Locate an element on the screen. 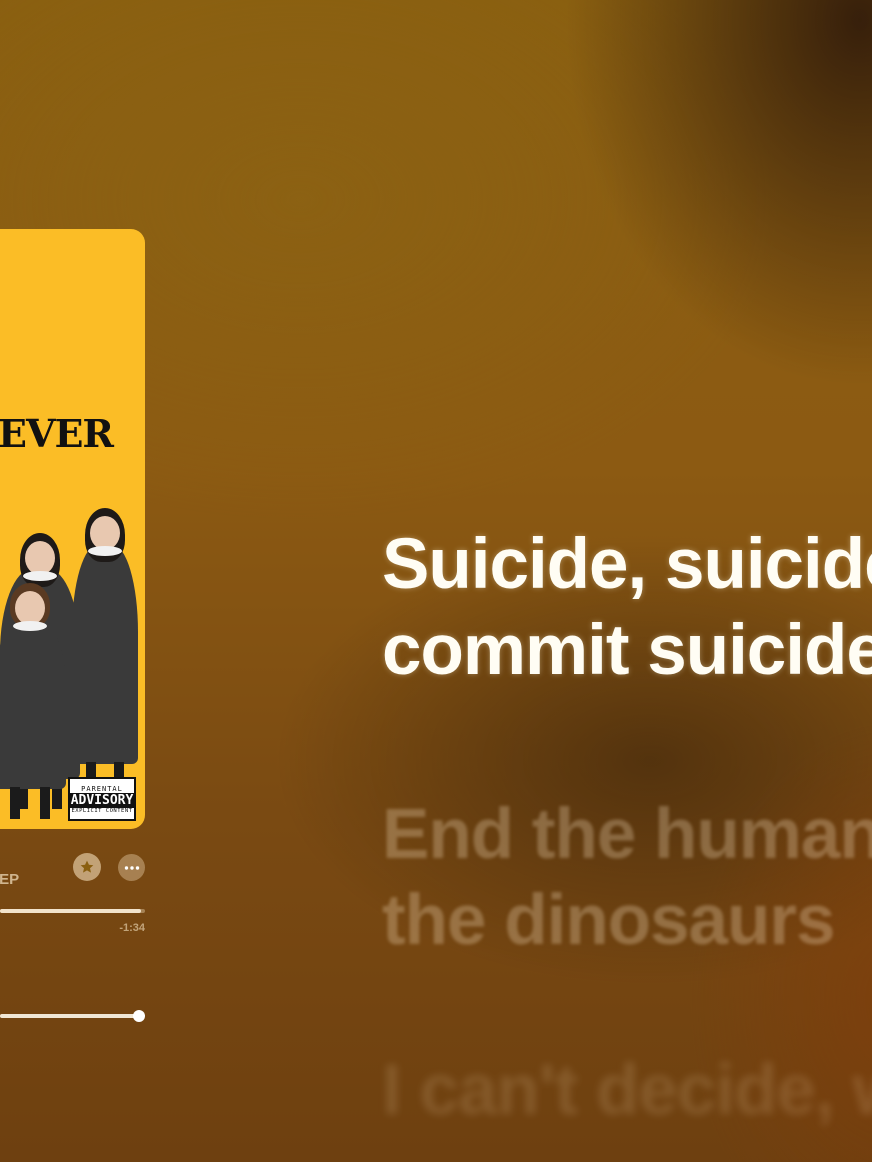  progress-fill is located at coordinates (70, 911).